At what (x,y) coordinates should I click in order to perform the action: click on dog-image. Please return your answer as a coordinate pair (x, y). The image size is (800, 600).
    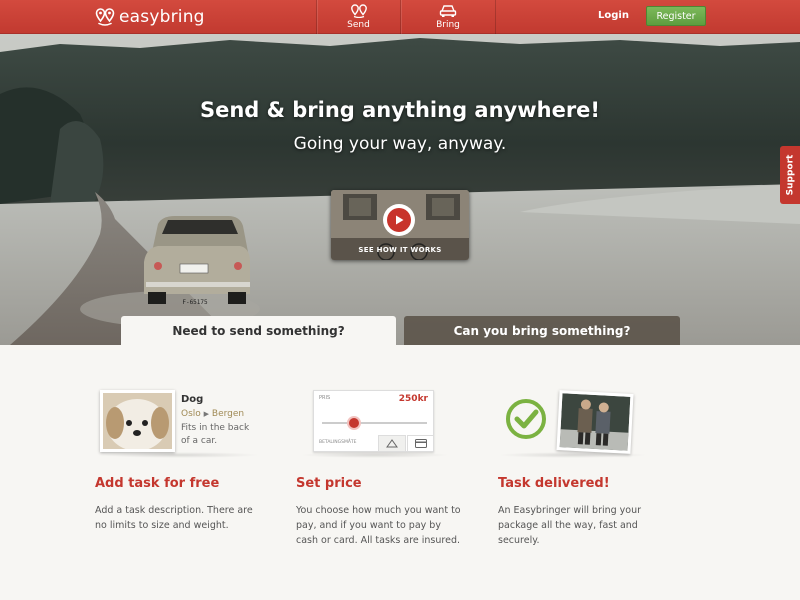
    Looking at the image, I should click on (137, 422).